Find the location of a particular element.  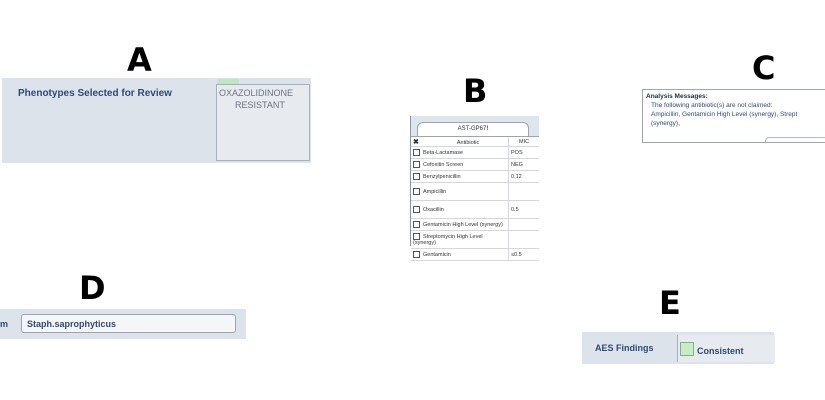

table-header-row: ✖ Antibiotic MIC is located at coordinates (475, 142).